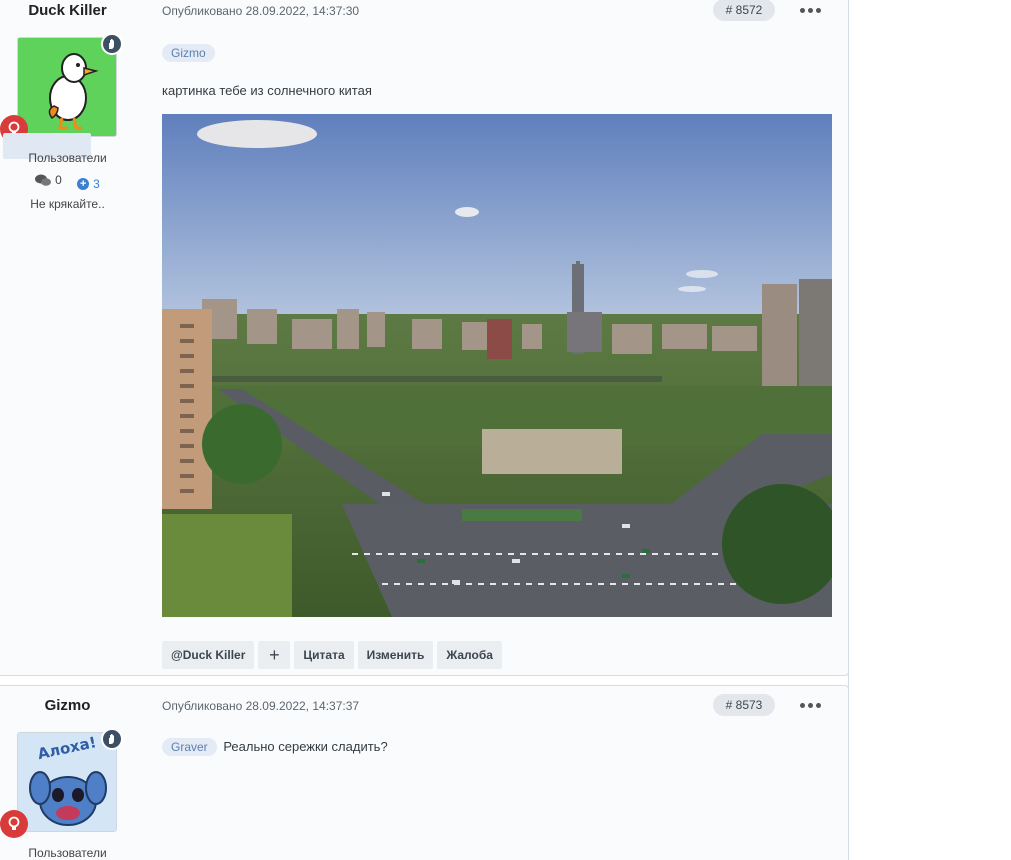  I want to click on author-stats: 0 + 3, so click(67, 182).